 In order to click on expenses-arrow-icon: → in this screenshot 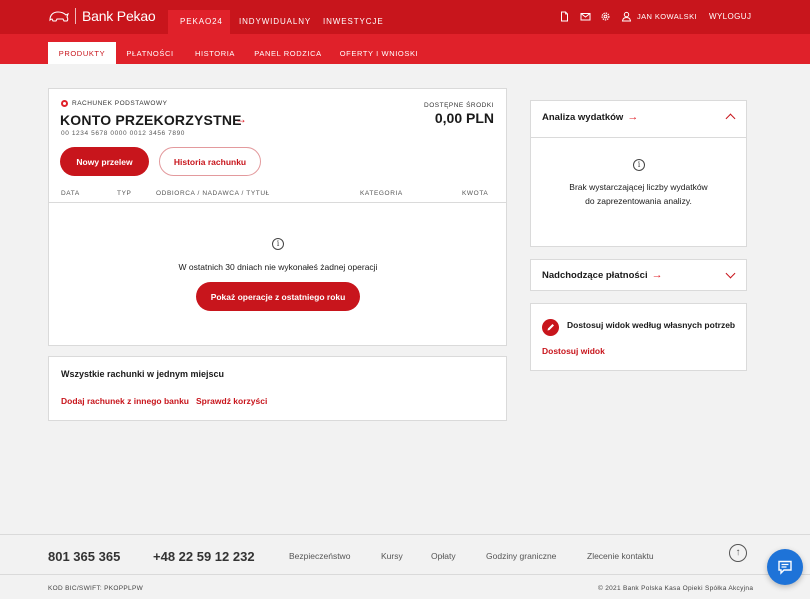, I will do `click(633, 117)`.